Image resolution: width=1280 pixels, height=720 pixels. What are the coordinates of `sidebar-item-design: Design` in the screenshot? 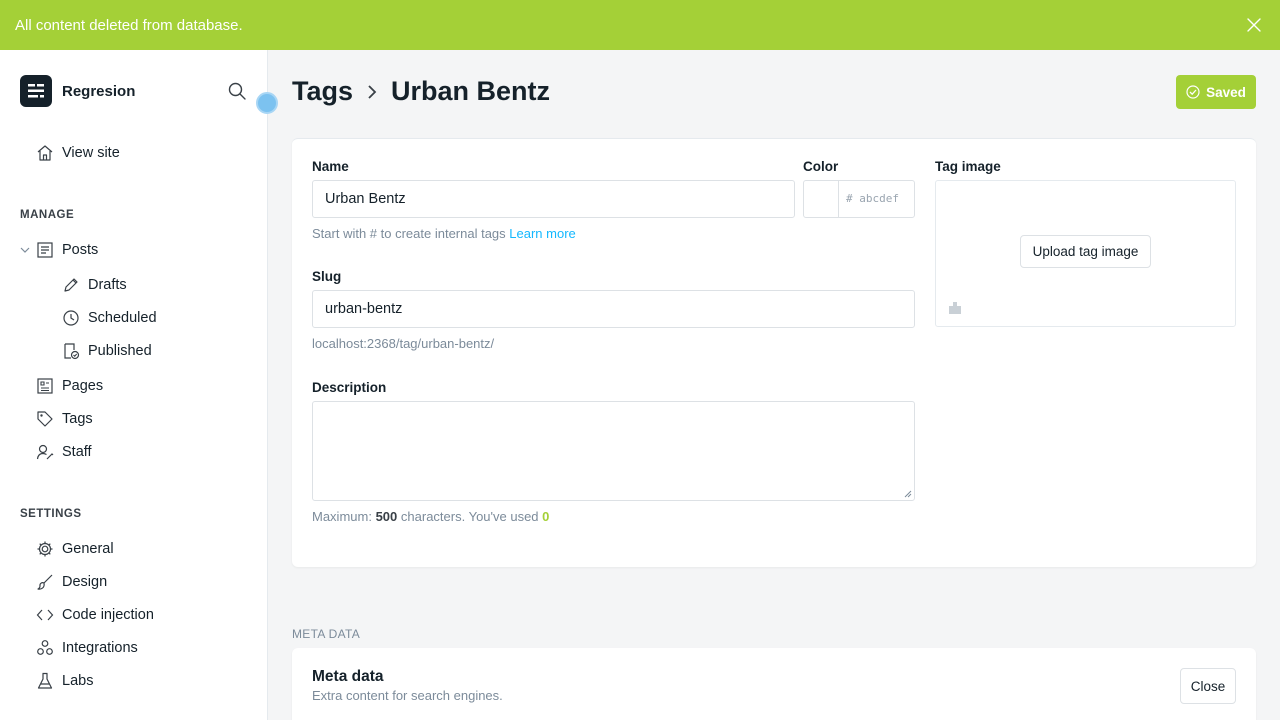 It's located at (71, 582).